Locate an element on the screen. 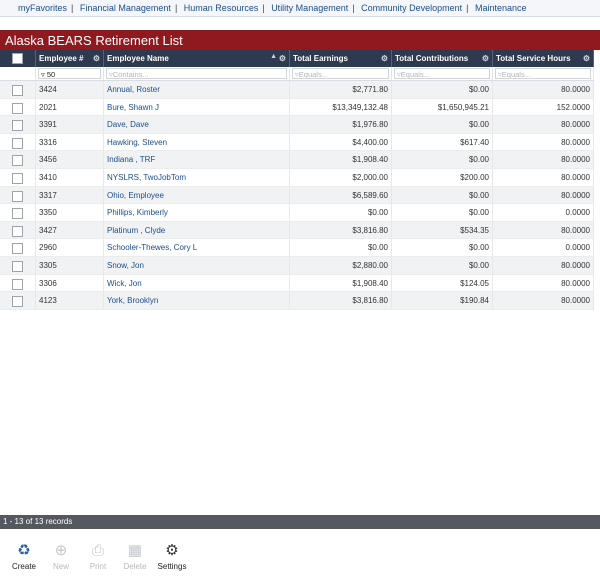 This screenshot has height=578, width=600. select-all-checkbox is located at coordinates (17, 58).